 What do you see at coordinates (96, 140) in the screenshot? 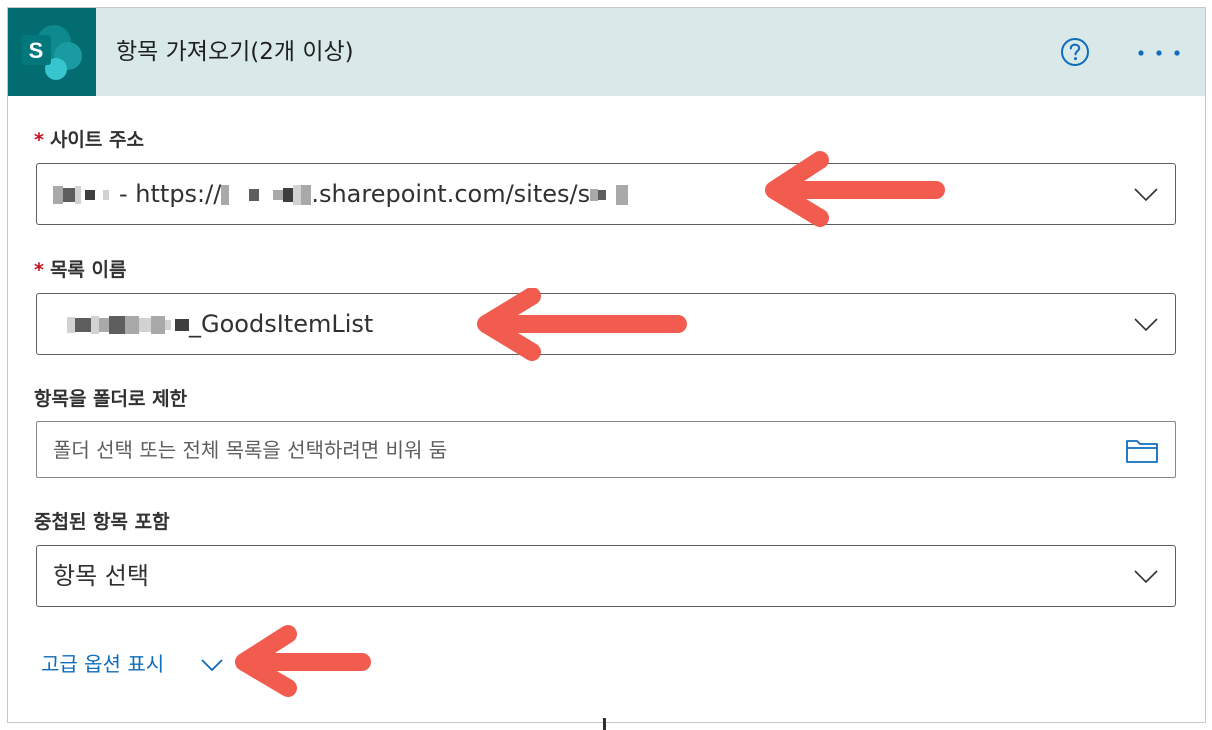
I see `site-address-label-text: 사이트 주소` at bounding box center [96, 140].